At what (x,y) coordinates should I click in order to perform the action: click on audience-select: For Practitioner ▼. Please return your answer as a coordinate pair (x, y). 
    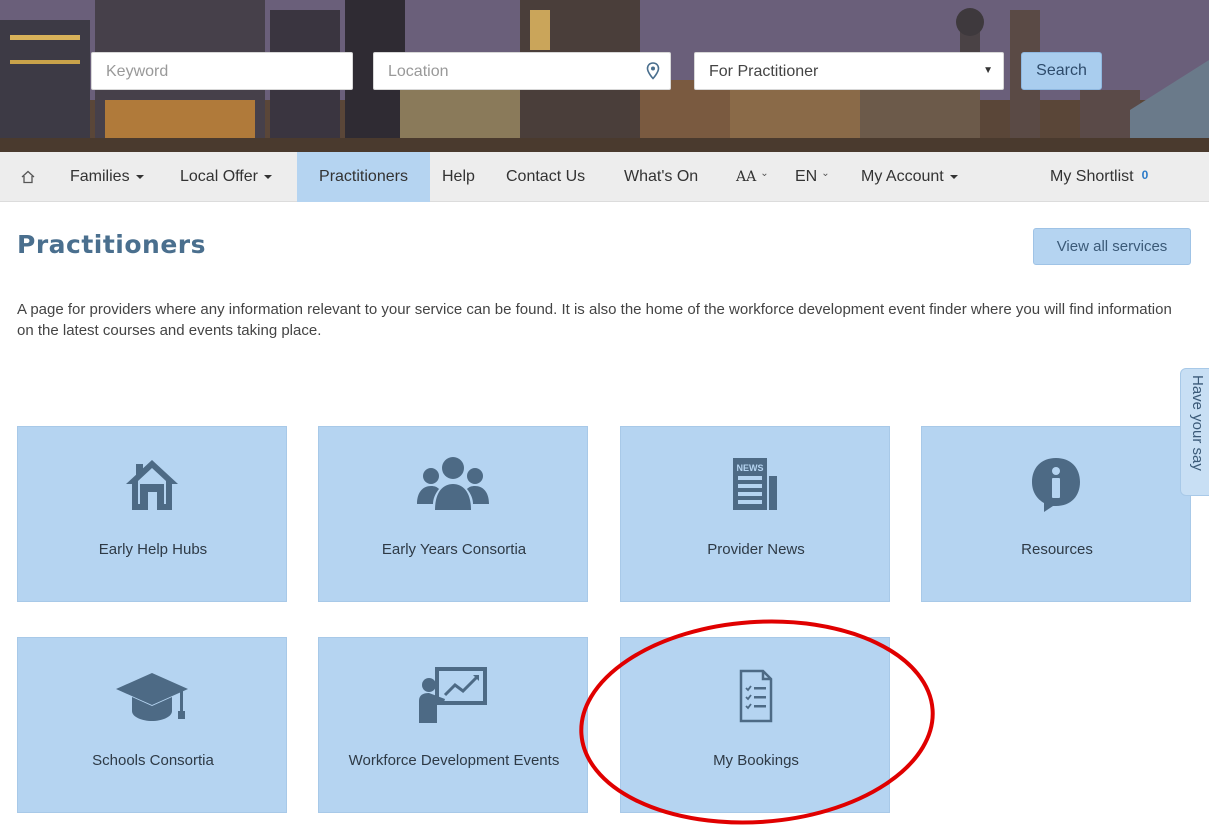
    Looking at the image, I should click on (849, 71).